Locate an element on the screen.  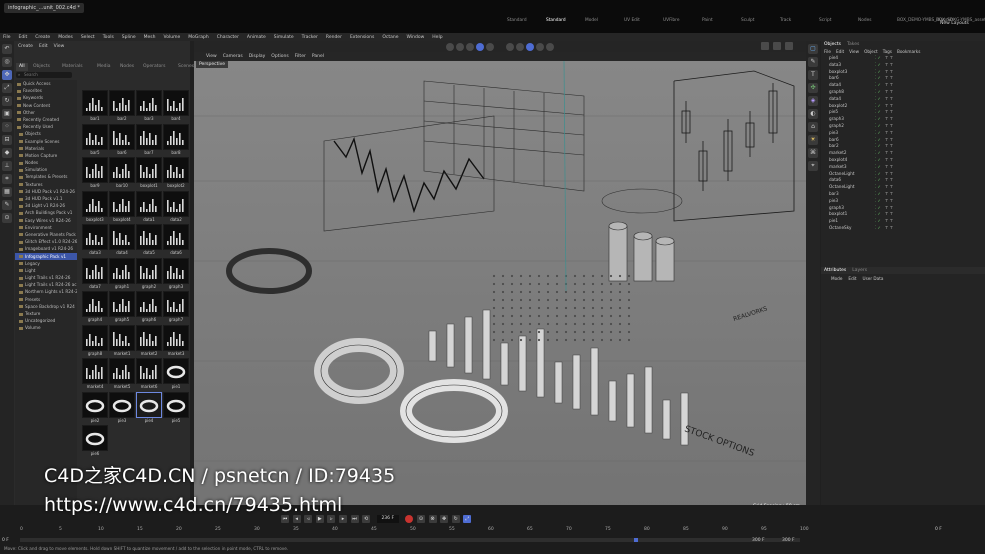
asset-tile: graph1 is located at coordinates (122, 273).